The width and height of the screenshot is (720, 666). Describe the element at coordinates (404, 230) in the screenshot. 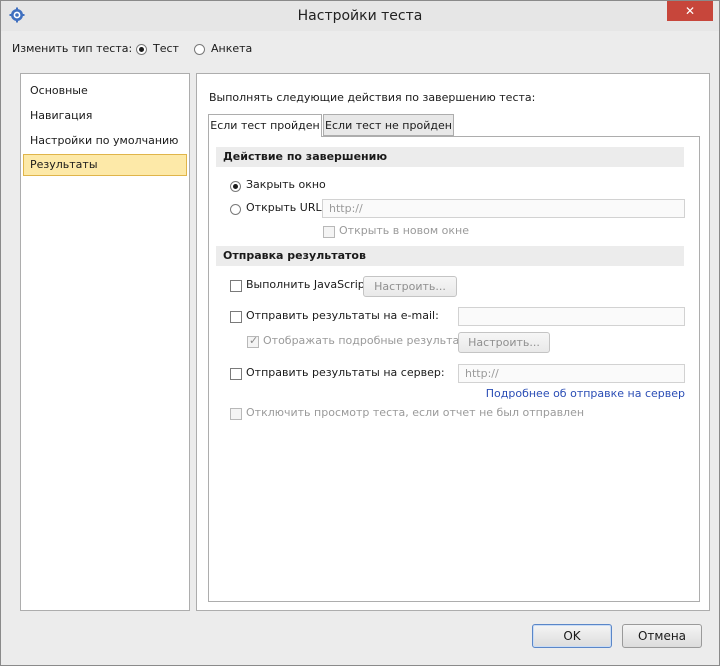

I see `open-new-window-label: Открыть в новом окне` at that location.